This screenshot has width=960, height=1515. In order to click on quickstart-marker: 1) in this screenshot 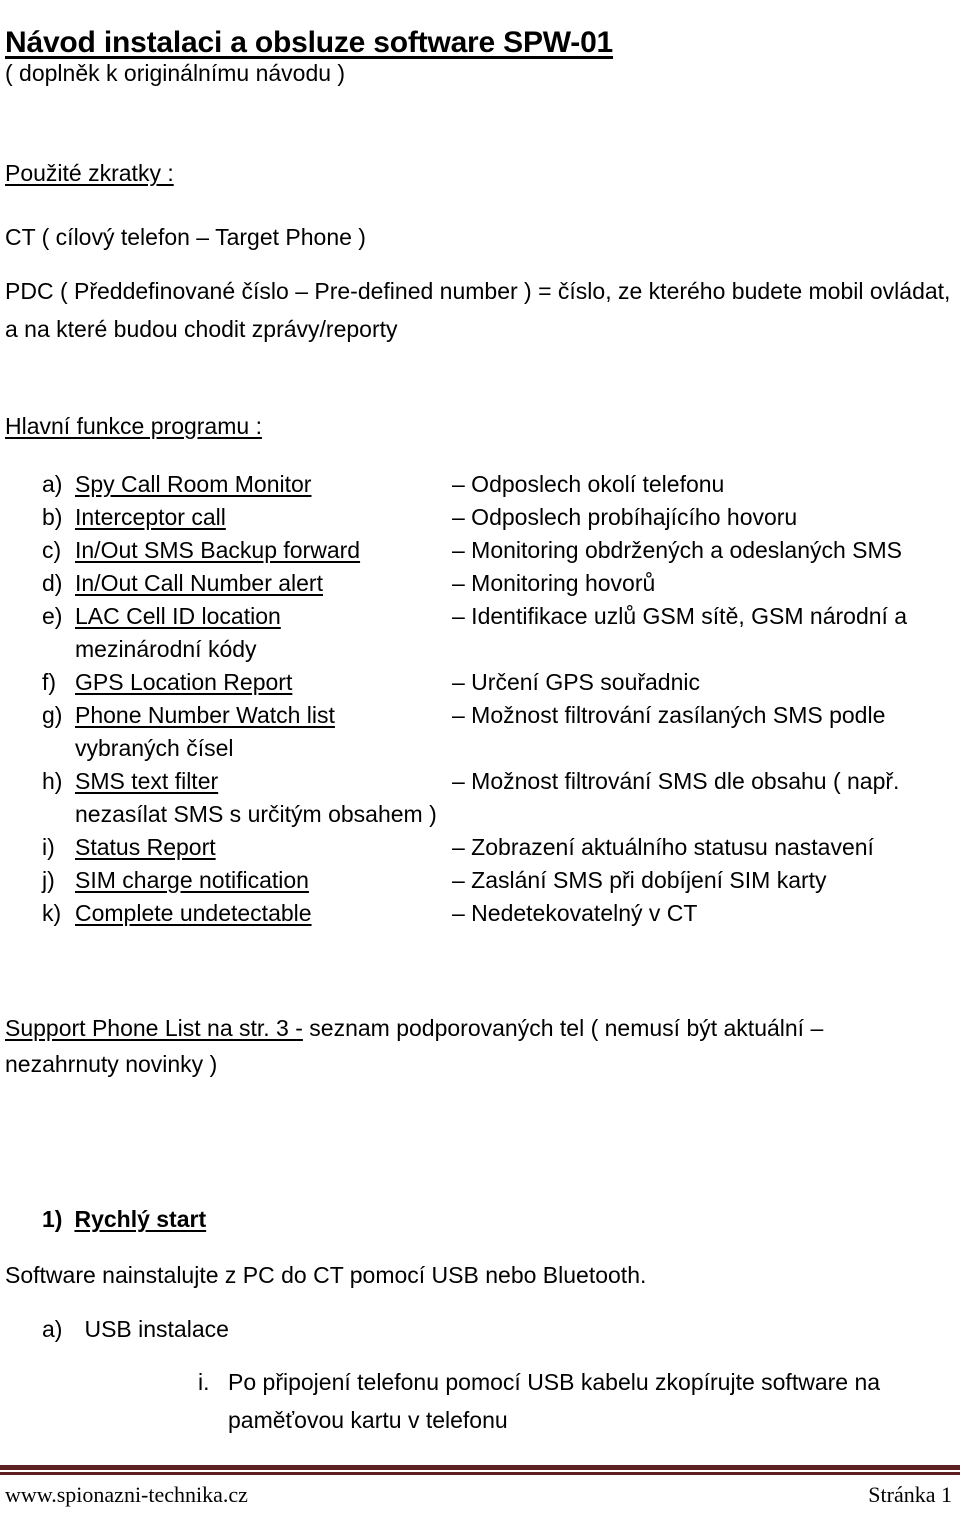, I will do `click(52, 1219)`.